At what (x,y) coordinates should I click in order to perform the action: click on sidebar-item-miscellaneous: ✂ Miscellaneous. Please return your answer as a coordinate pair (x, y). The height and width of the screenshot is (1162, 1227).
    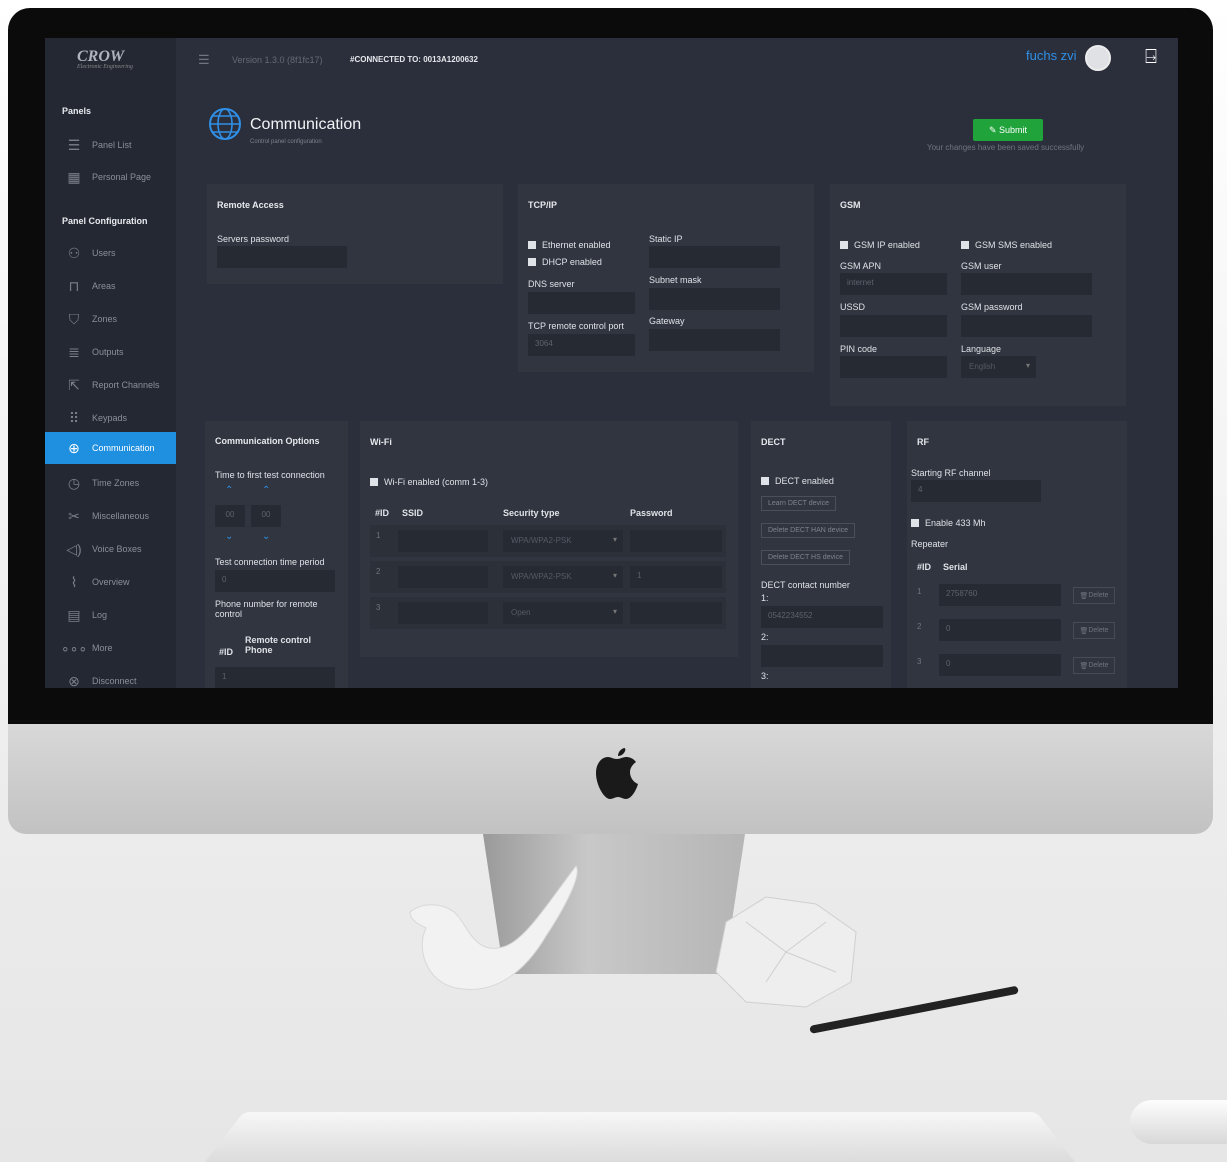
    Looking at the image, I should click on (110, 516).